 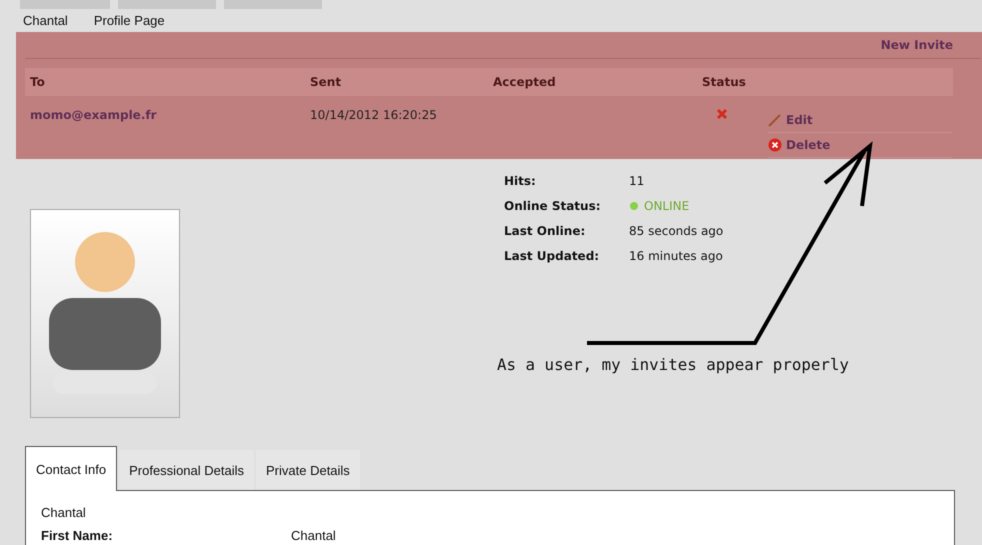 What do you see at coordinates (673, 364) in the screenshot?
I see `annotation-text: As a user, my invites appear properly` at bounding box center [673, 364].